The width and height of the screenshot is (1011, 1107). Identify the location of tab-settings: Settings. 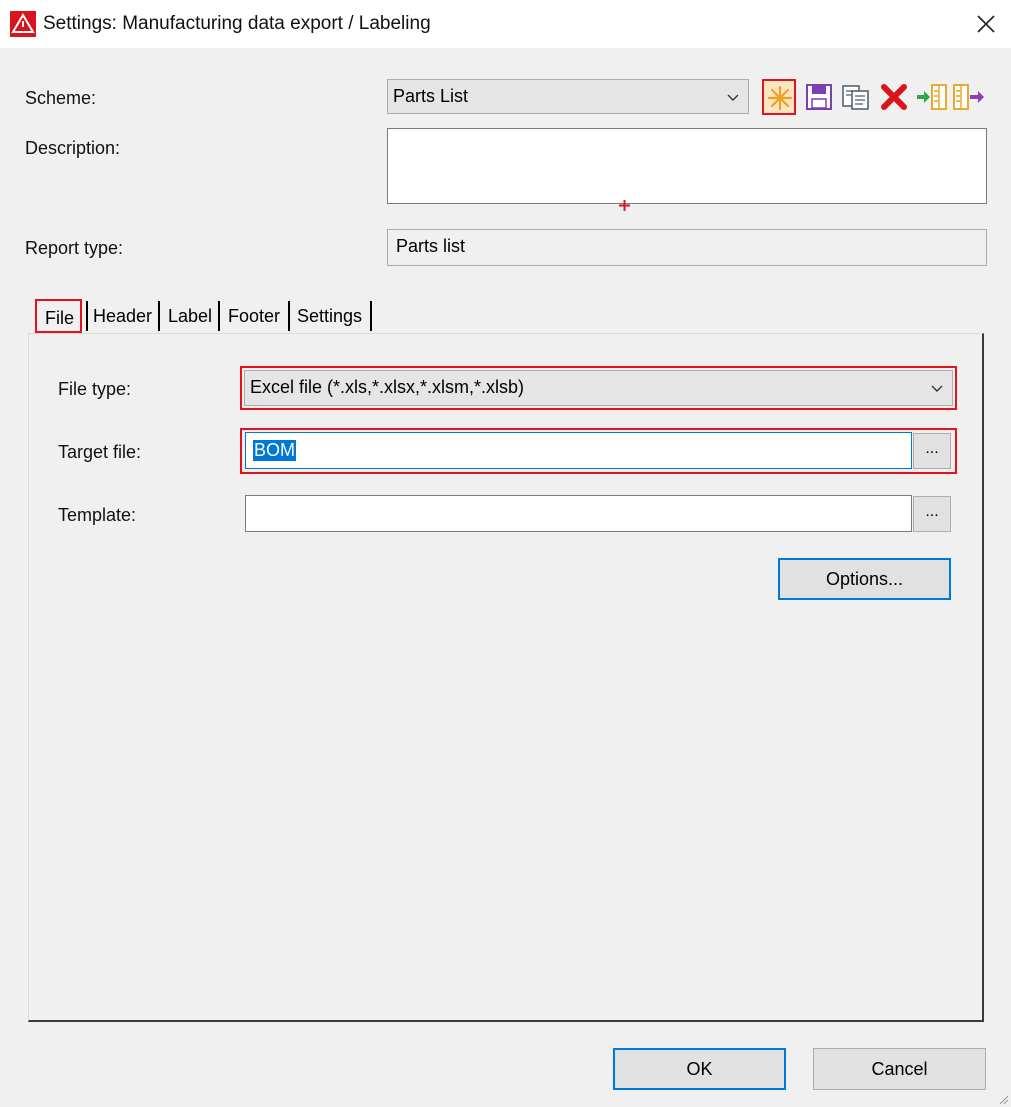
(332, 316).